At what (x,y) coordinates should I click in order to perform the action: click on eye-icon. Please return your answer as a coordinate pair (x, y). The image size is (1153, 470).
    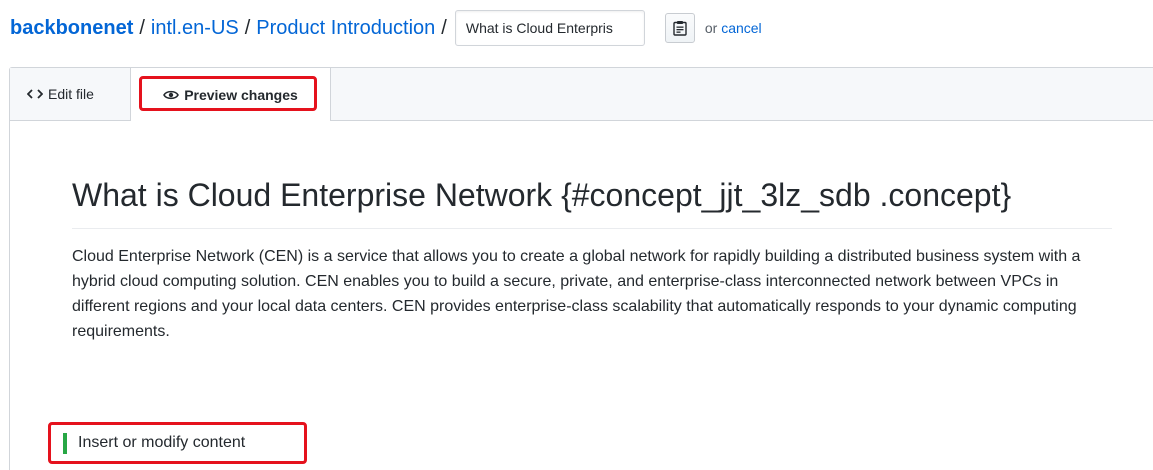
    Looking at the image, I should click on (171, 94).